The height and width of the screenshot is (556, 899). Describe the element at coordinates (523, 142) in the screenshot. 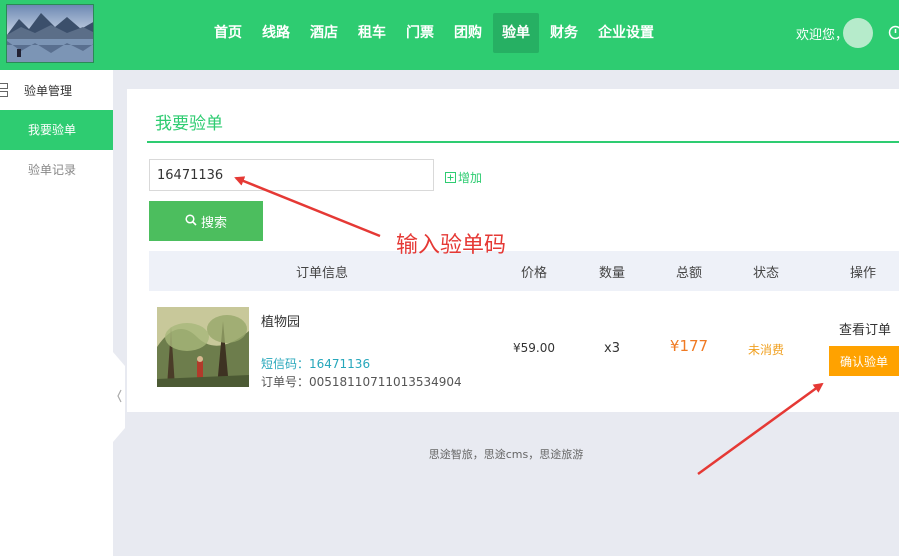

I see `title-divider` at that location.